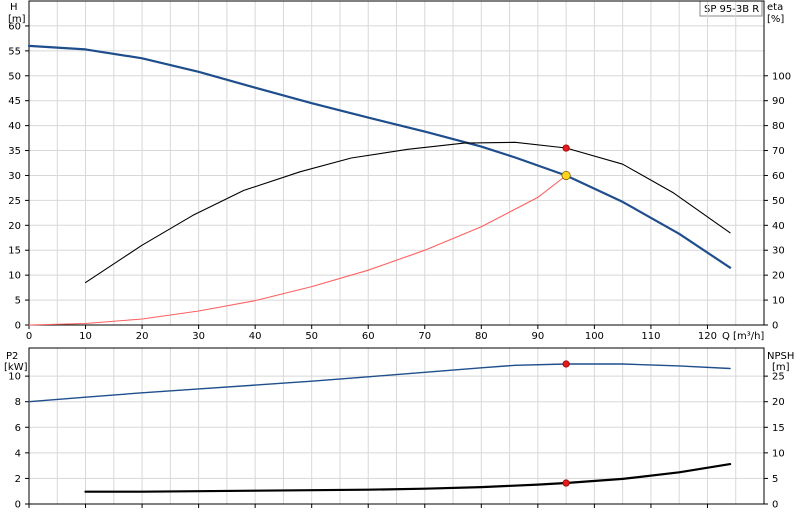 The width and height of the screenshot is (800, 525). What do you see at coordinates (198, 336) in the screenshot?
I see `flow-tick-label-30: 30` at bounding box center [198, 336].